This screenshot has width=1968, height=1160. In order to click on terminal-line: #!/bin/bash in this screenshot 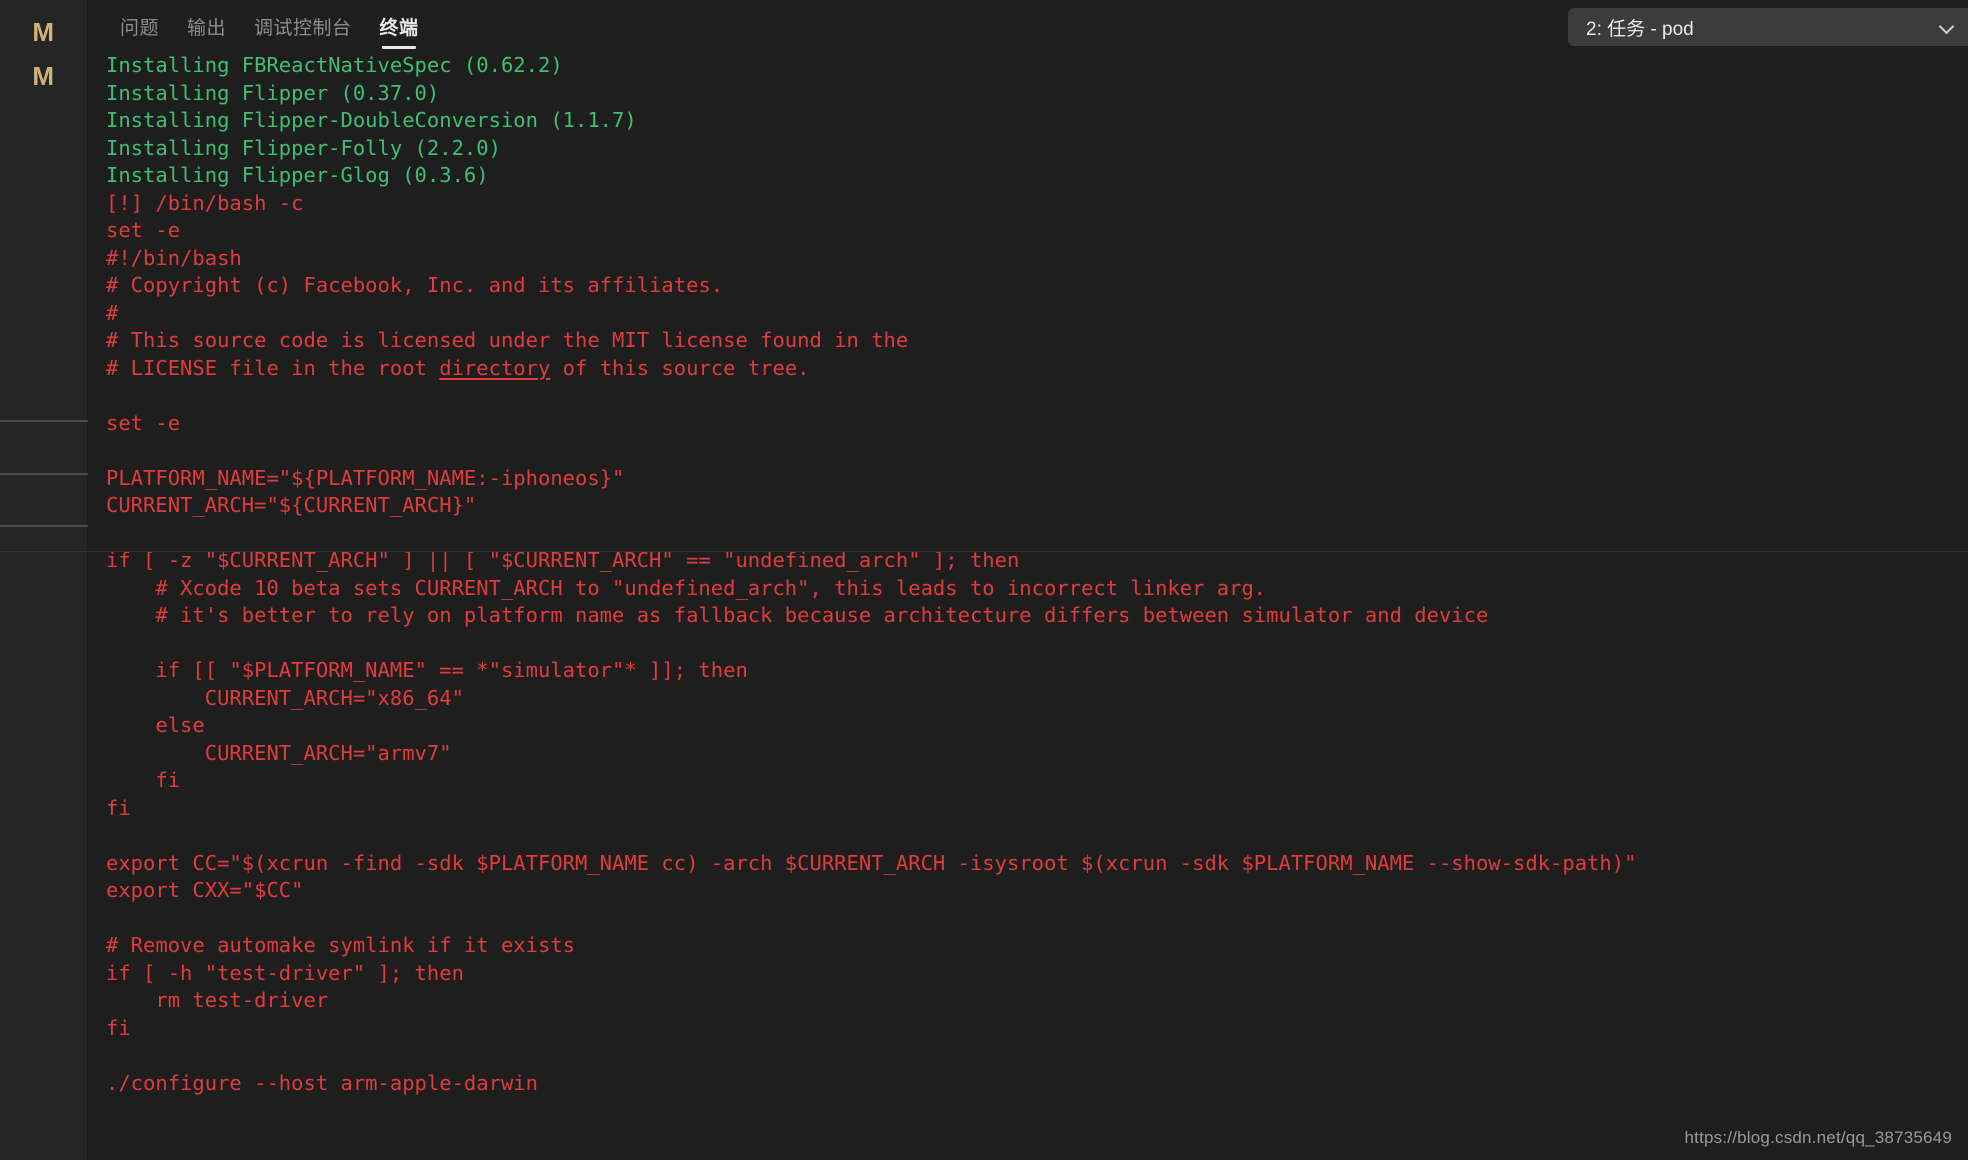, I will do `click(174, 257)`.